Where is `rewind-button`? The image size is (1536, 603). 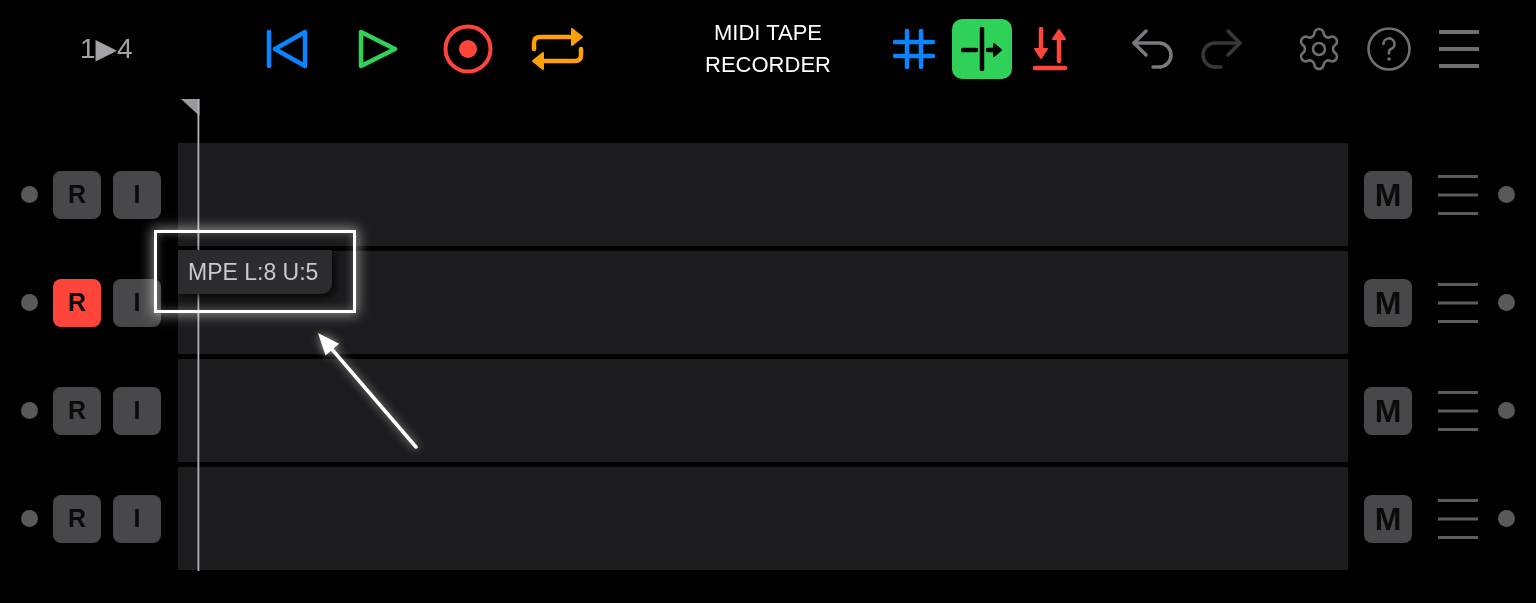 rewind-button is located at coordinates (287, 49).